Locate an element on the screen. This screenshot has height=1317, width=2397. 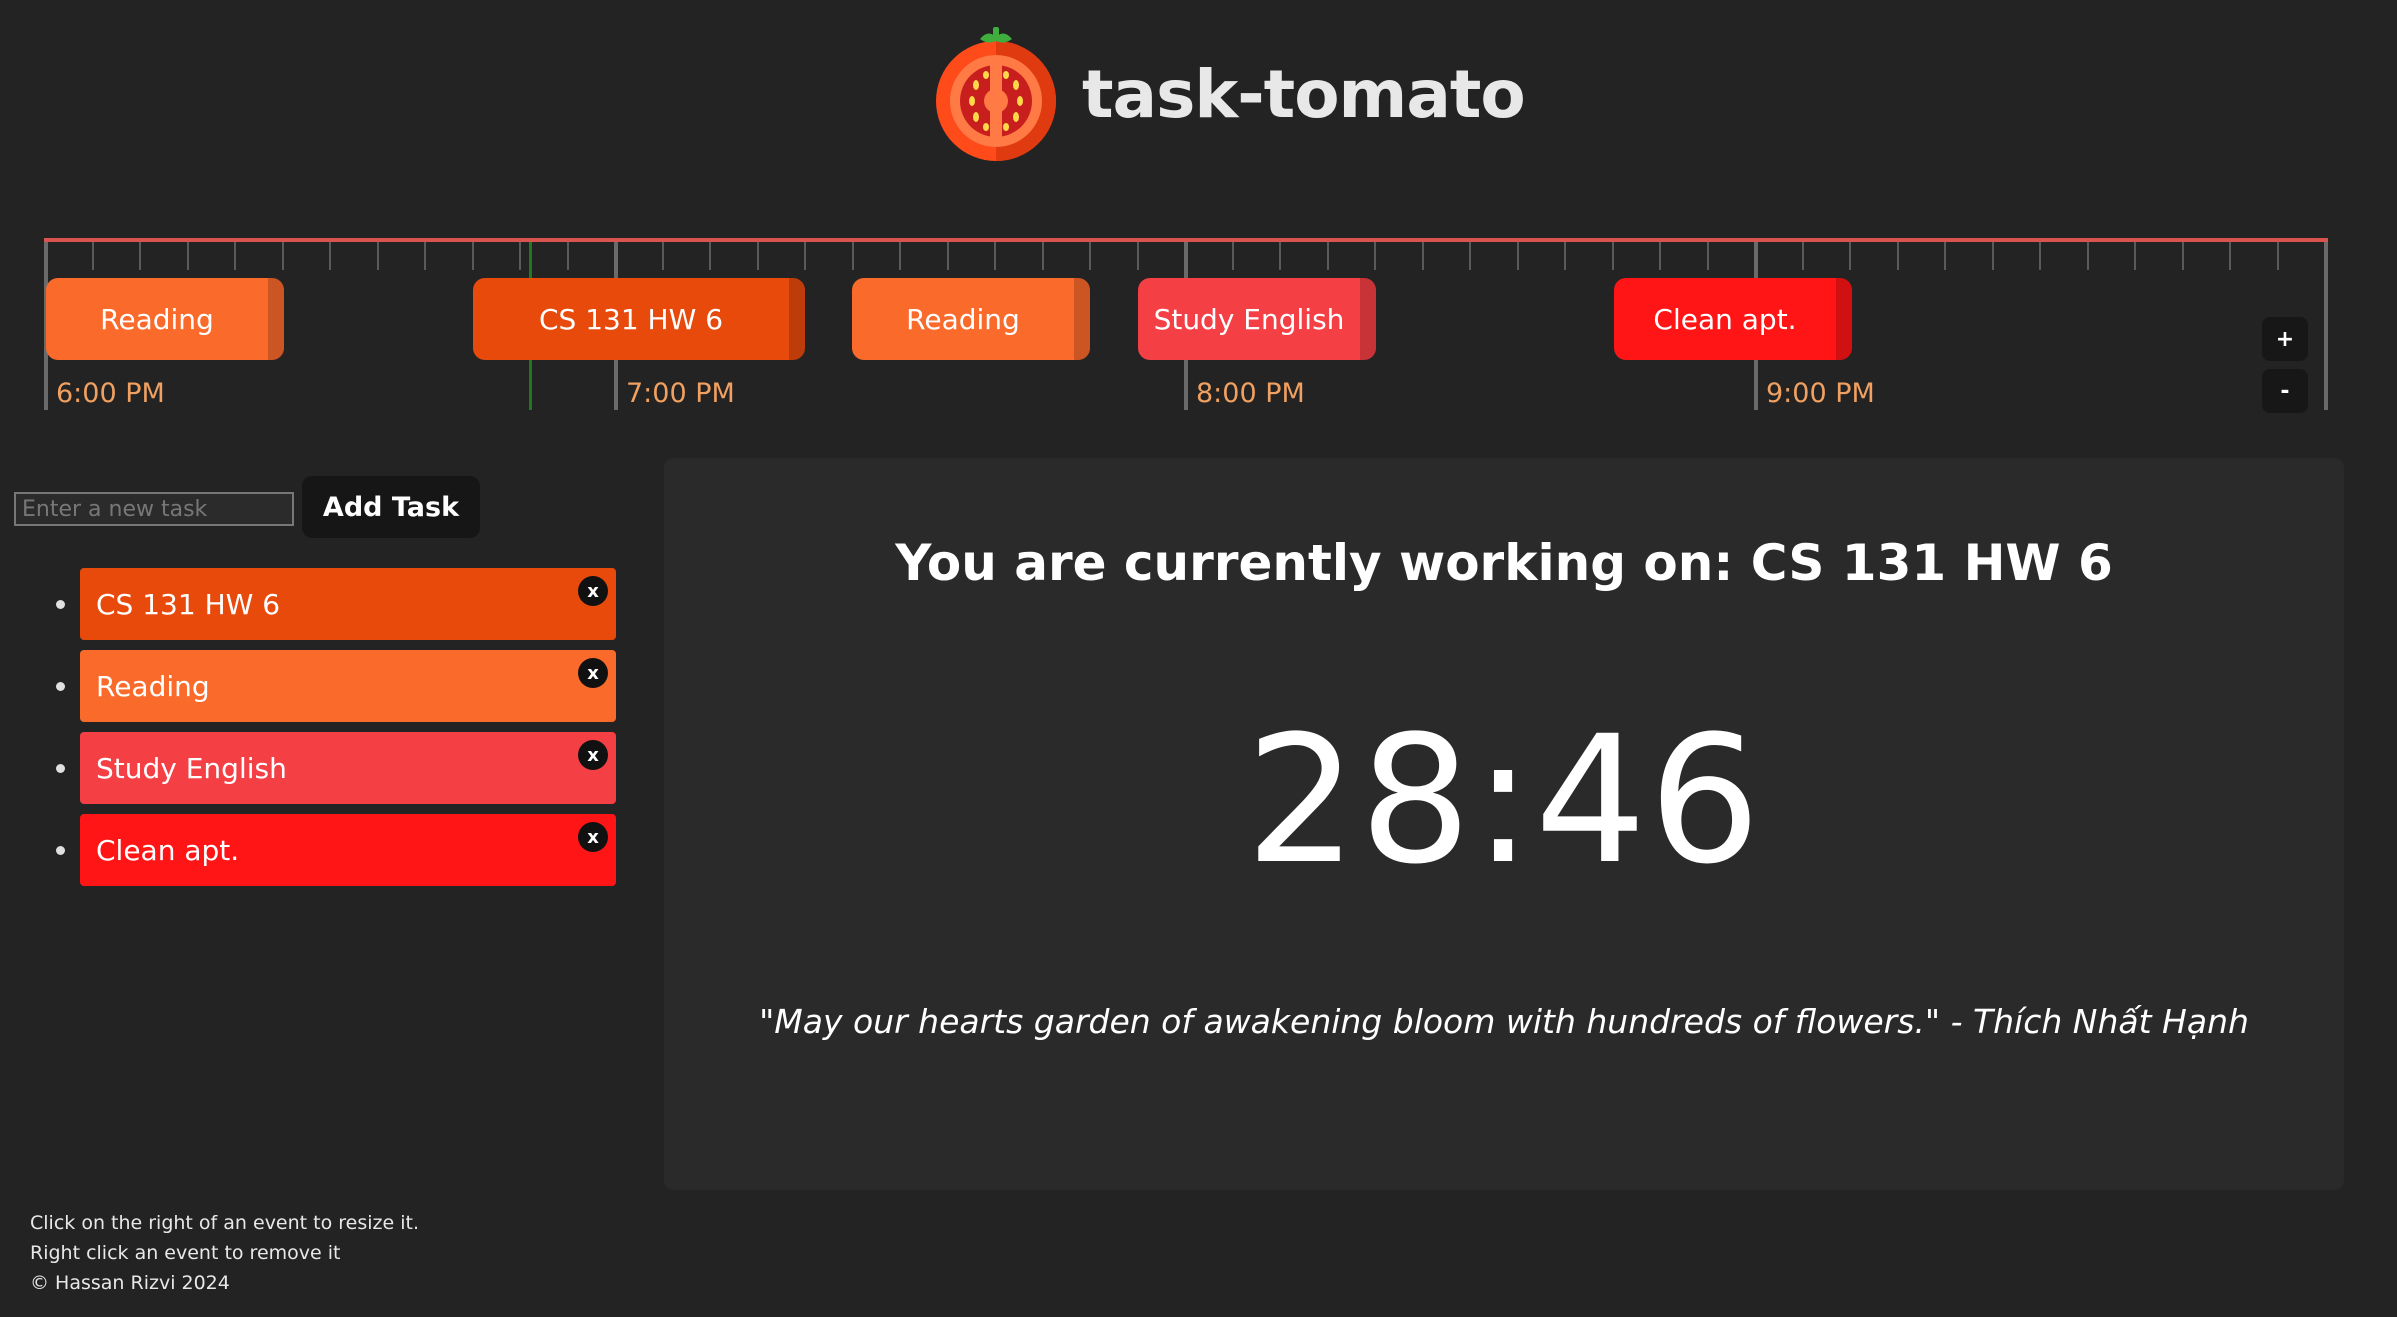
timeline-event: Clean apt. is located at coordinates (1733, 319).